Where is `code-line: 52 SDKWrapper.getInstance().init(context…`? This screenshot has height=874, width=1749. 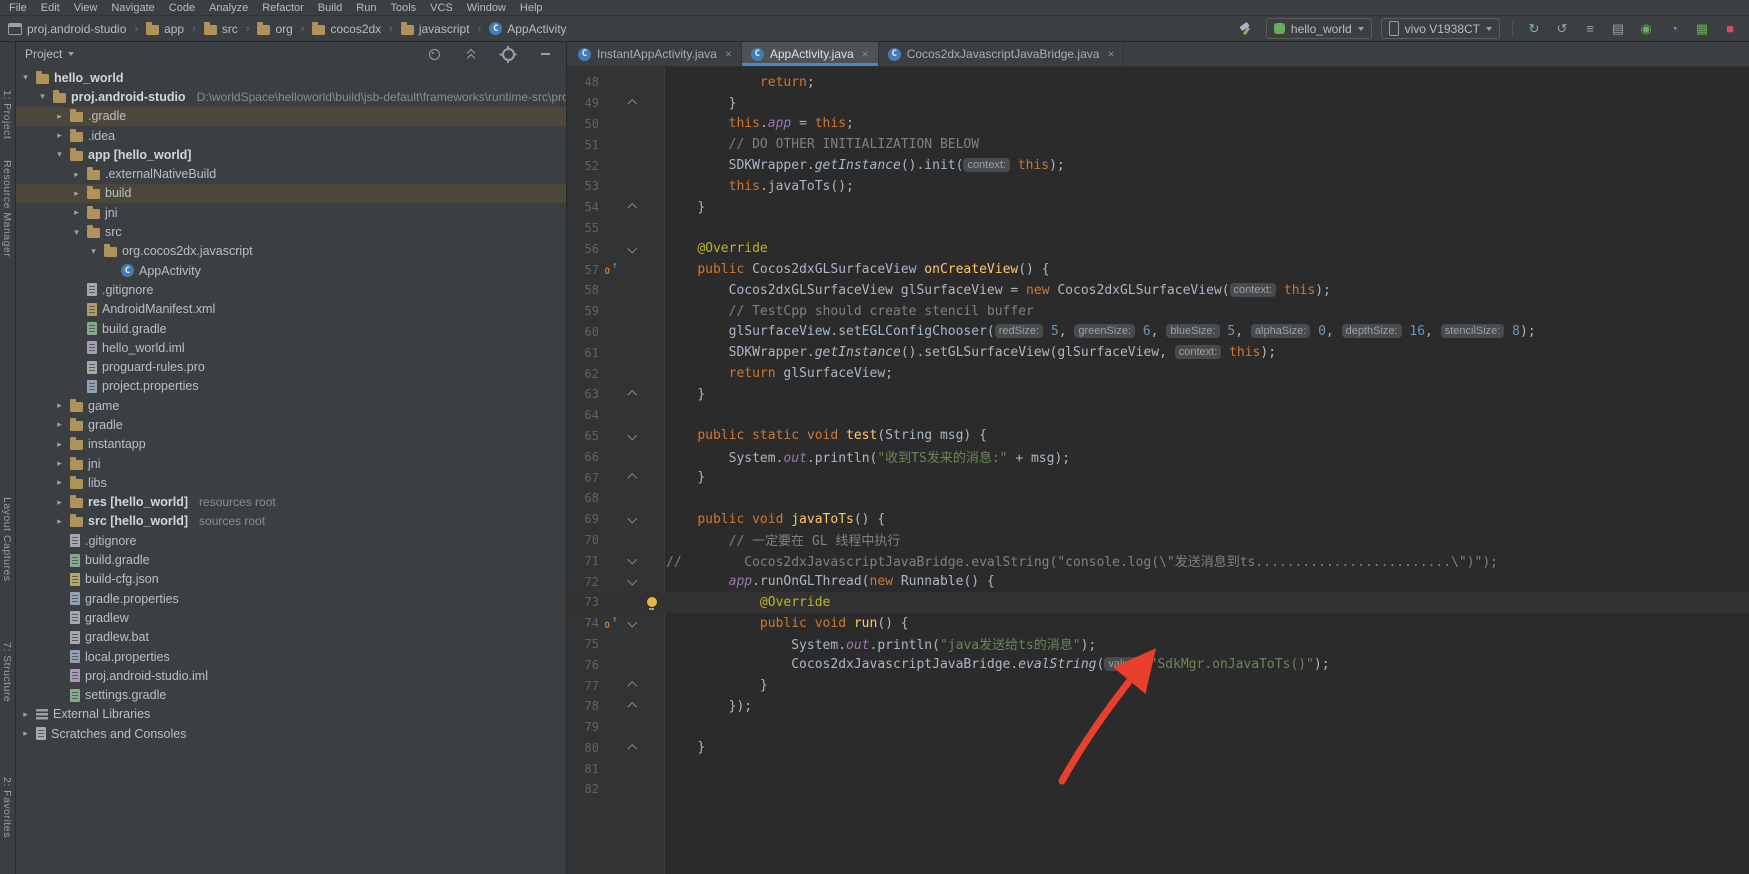 code-line: 52 SDKWrapper.getInstance().init(context… is located at coordinates (1158, 165).